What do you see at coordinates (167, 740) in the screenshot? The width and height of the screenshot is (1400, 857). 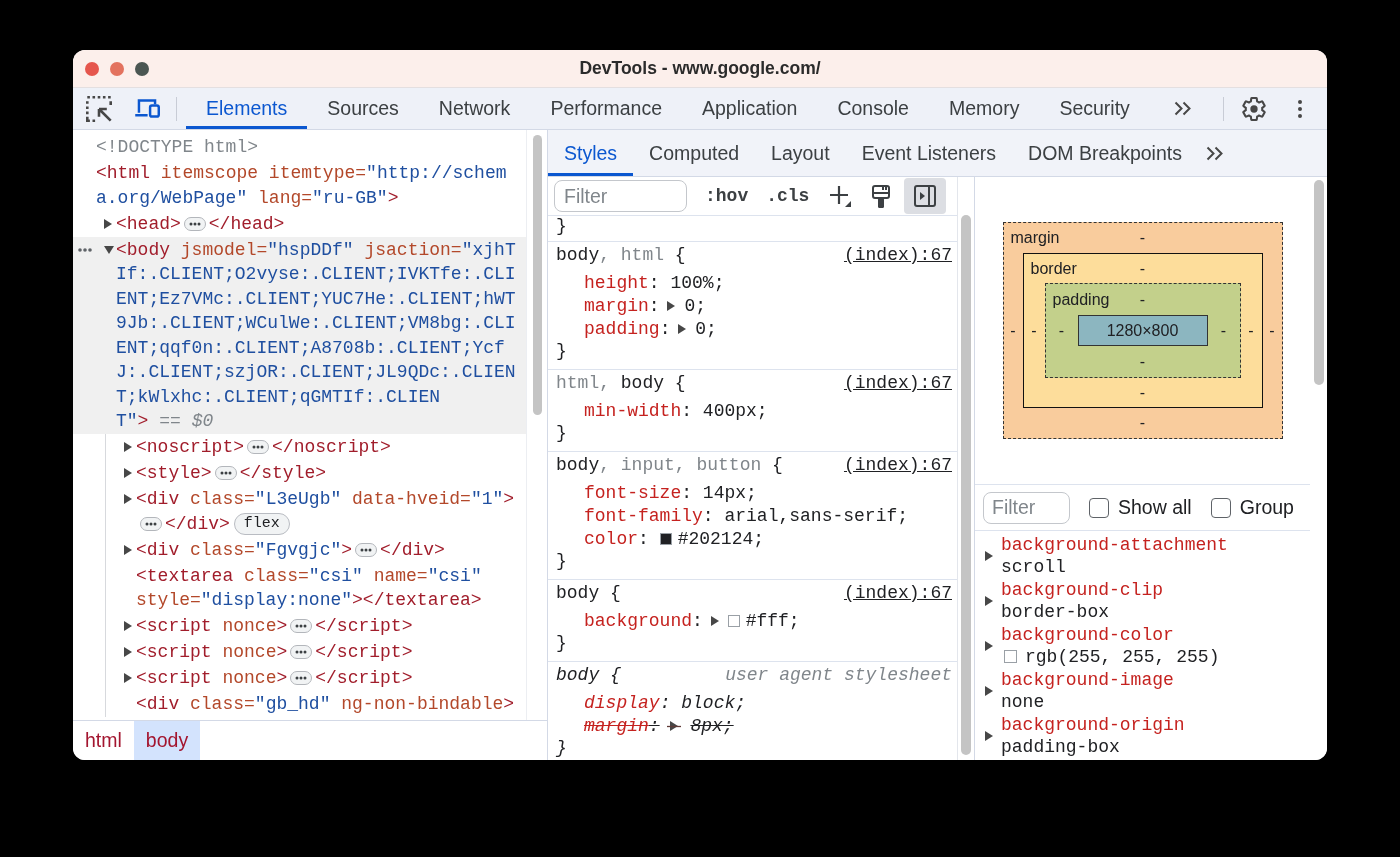 I see `breadcrumb: body` at bounding box center [167, 740].